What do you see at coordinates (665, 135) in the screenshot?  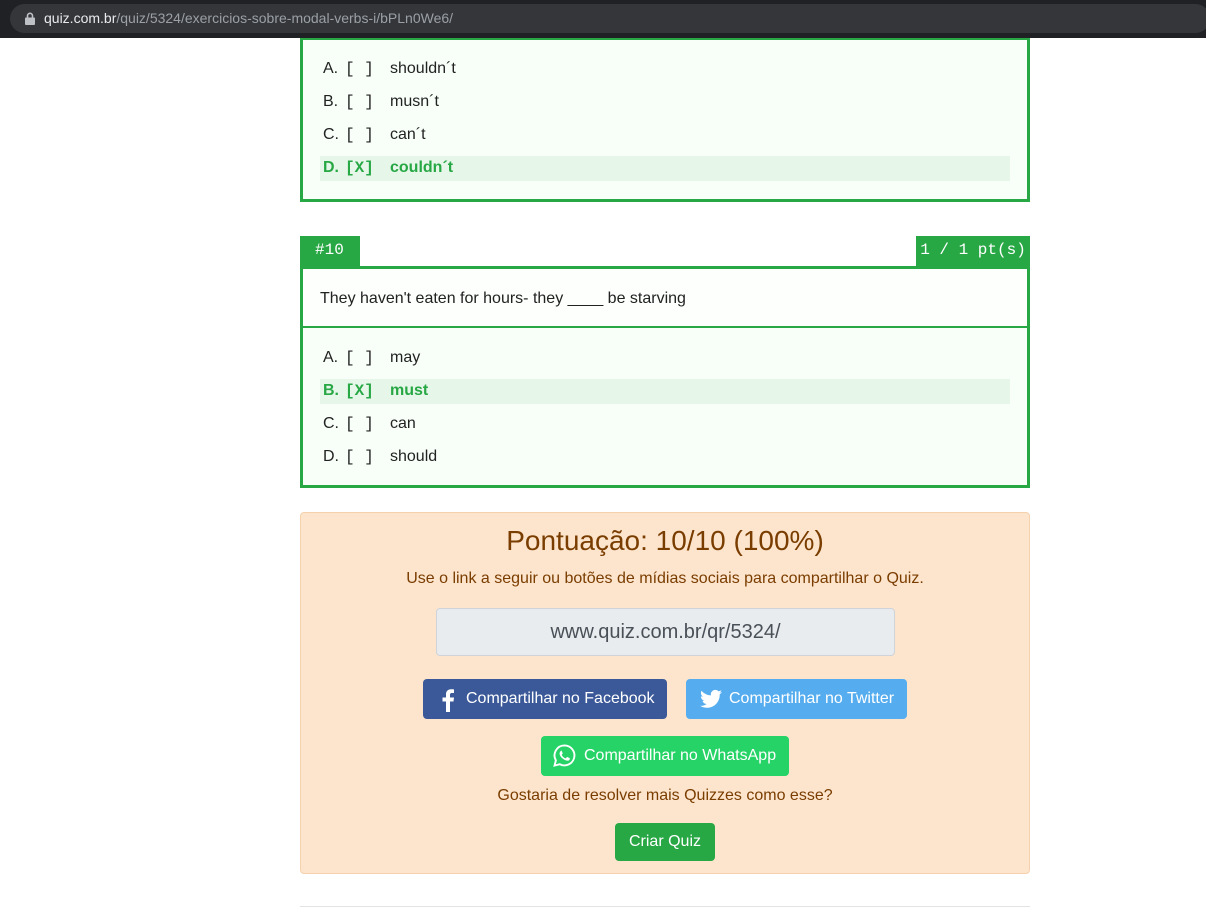 I see `answer-option-c: C. [ ] can´t` at bounding box center [665, 135].